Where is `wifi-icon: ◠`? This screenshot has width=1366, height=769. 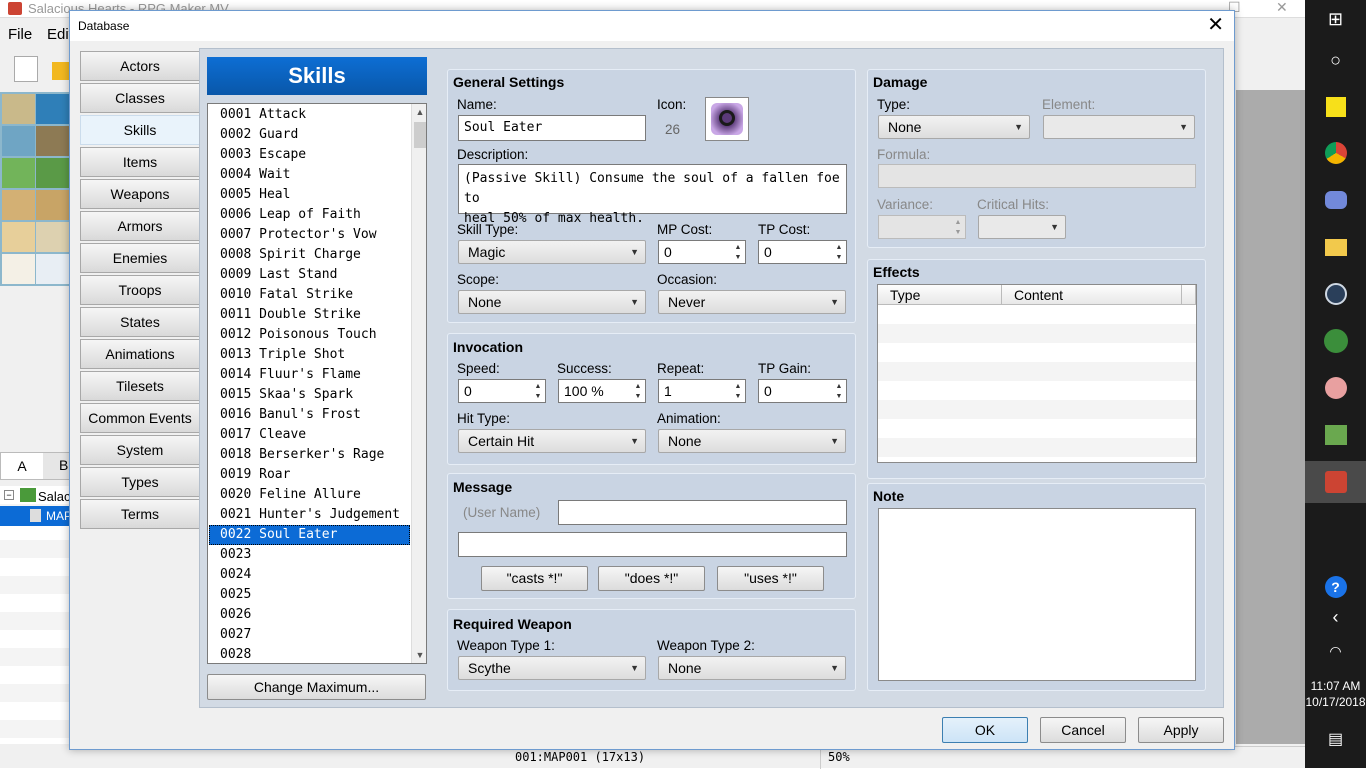 wifi-icon: ◠ is located at coordinates (1335, 651).